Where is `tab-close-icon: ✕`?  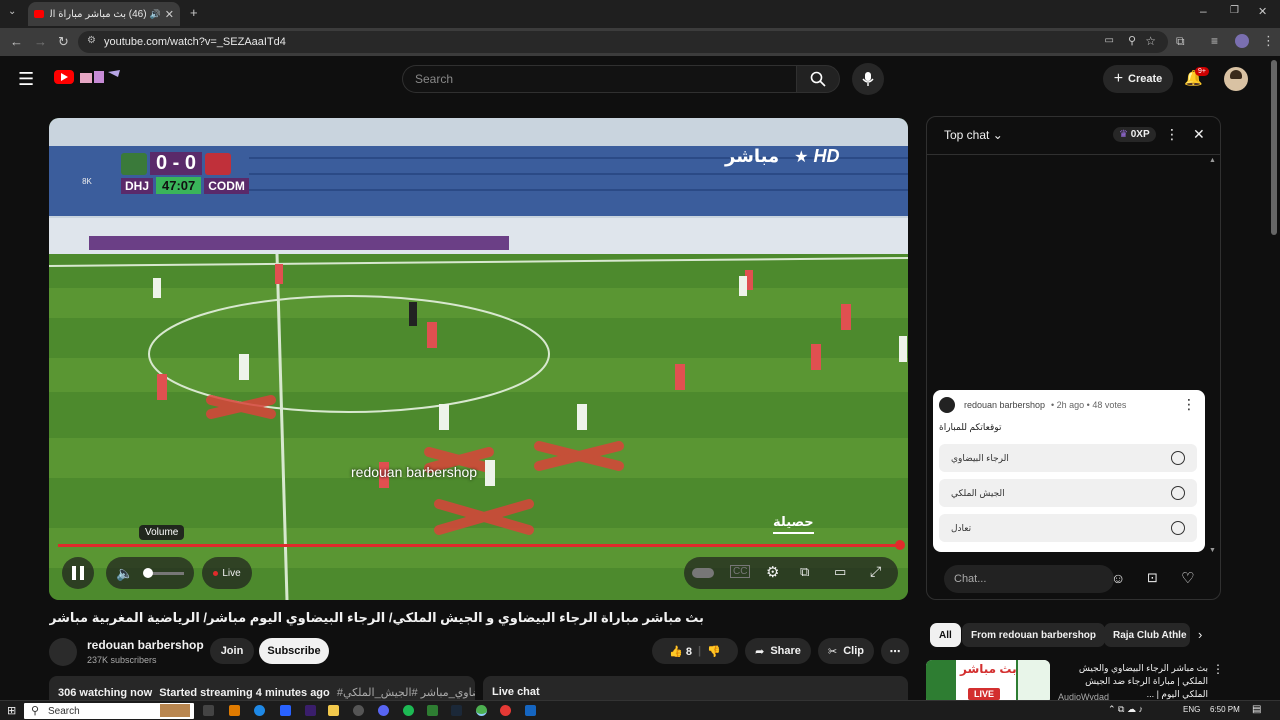 tab-close-icon: ✕ is located at coordinates (169, 14).